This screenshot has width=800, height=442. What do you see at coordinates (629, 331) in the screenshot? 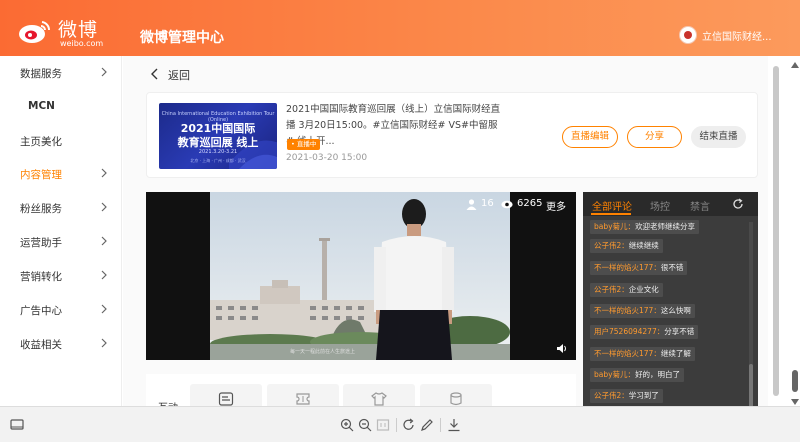
I see `comment-user: 用户7526094277：` at bounding box center [629, 331].